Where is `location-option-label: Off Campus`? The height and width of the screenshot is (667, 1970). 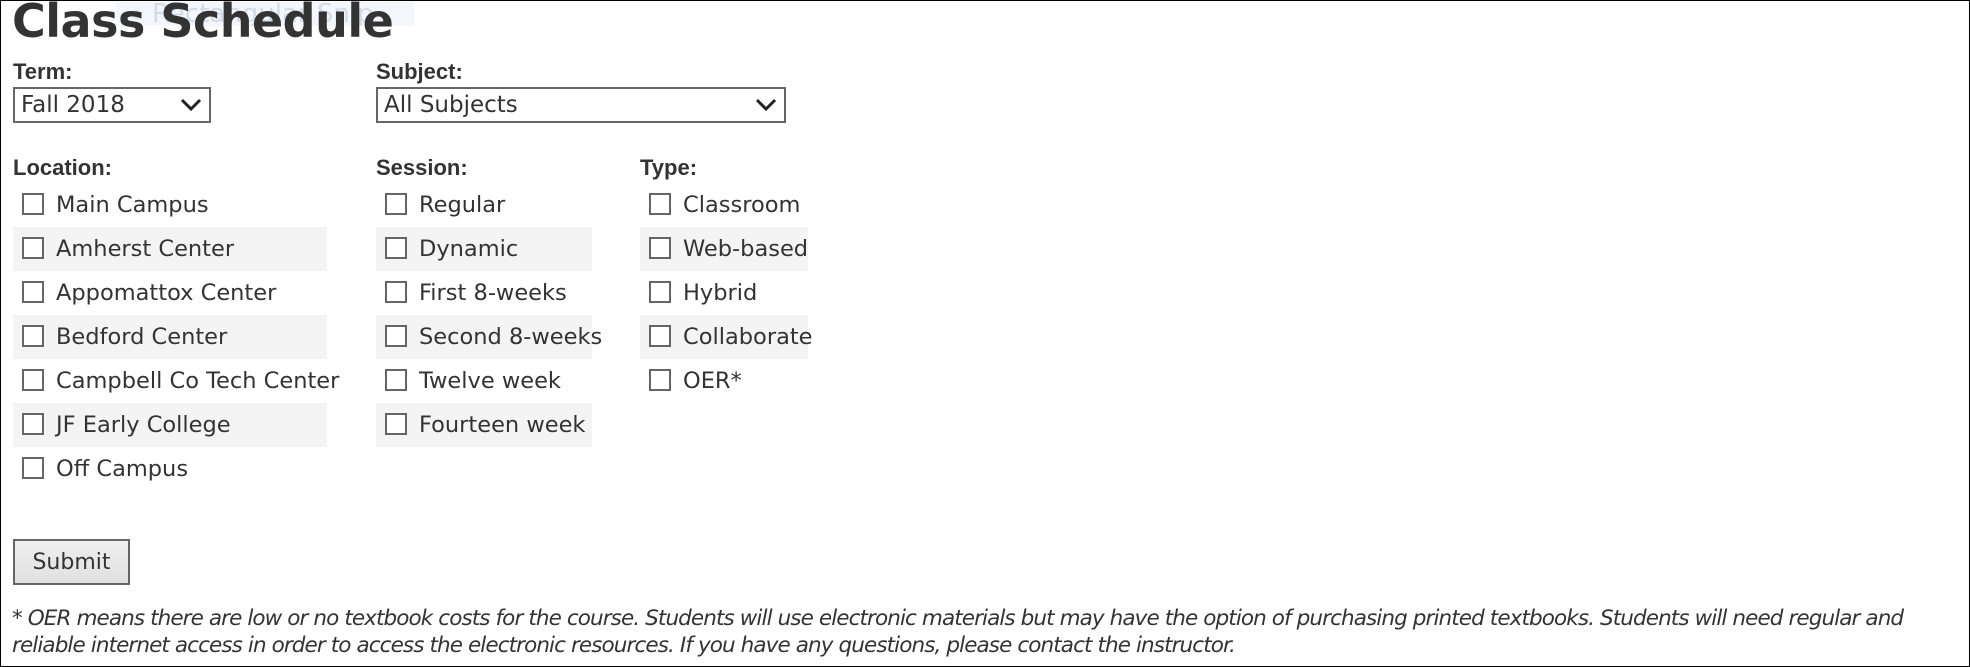 location-option-label: Off Campus is located at coordinates (122, 469).